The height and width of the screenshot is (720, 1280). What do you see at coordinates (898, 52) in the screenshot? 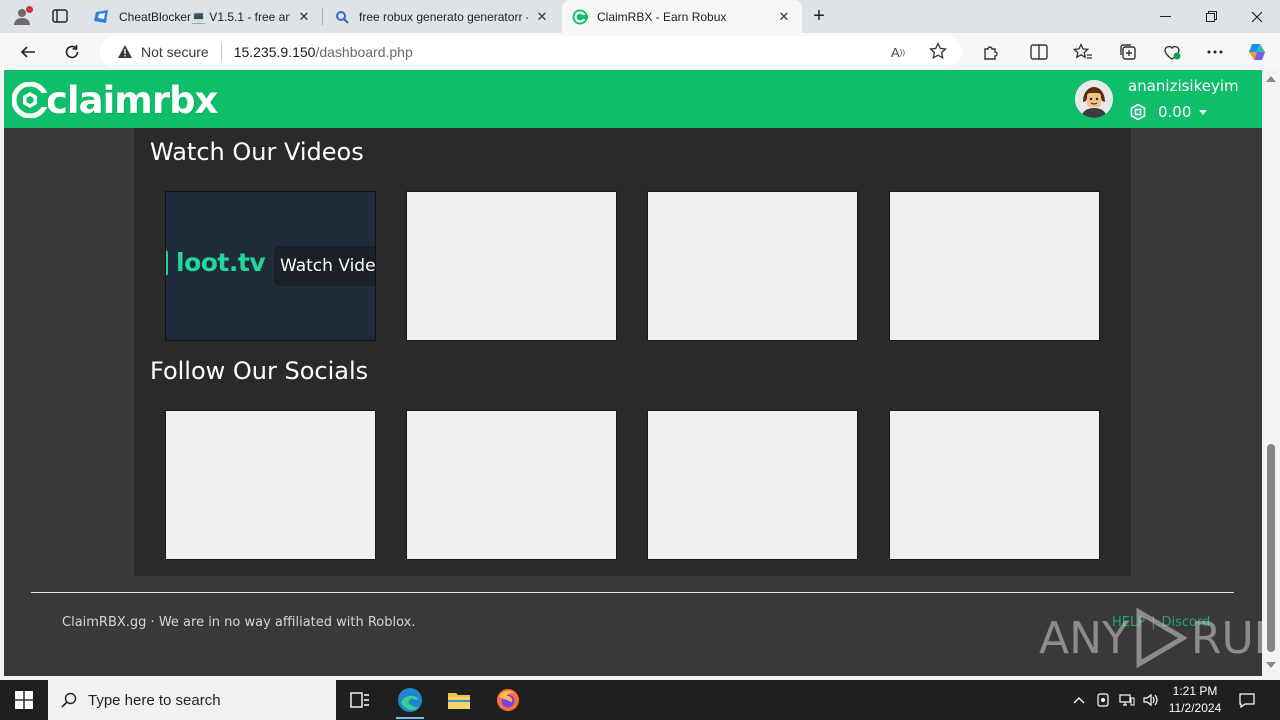
I see `read-aloud-icon: A))` at bounding box center [898, 52].